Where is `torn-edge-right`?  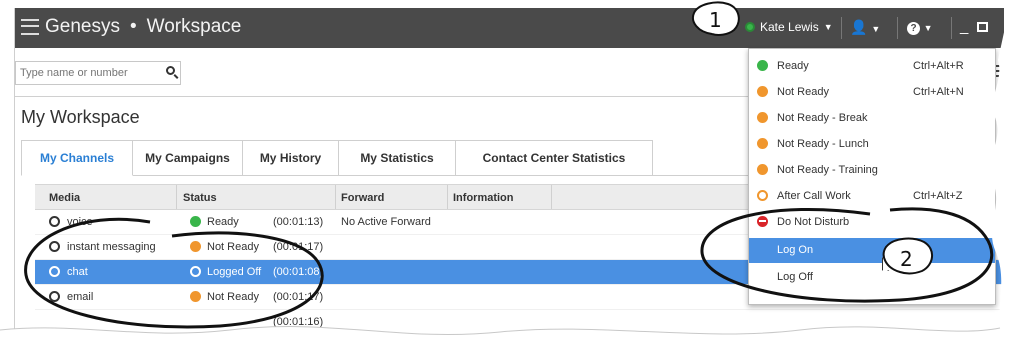 torn-edge-right is located at coordinates (1000, 172).